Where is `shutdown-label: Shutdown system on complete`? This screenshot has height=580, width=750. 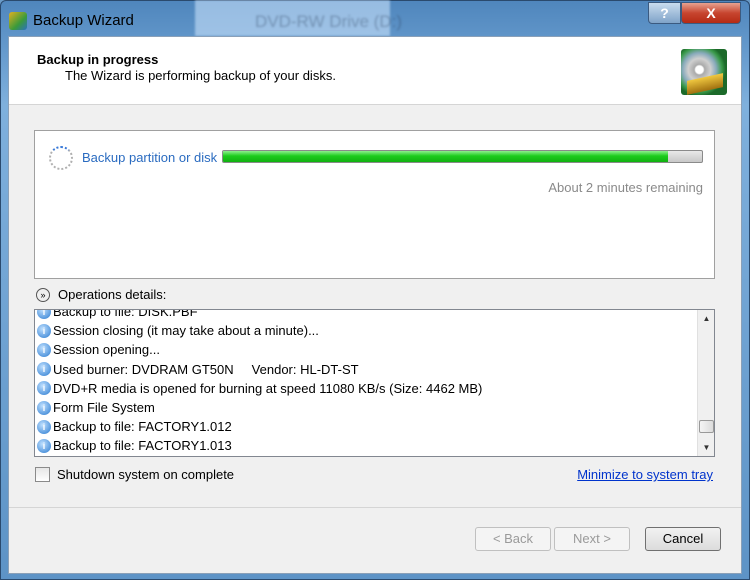 shutdown-label: Shutdown system on complete is located at coordinates (145, 474).